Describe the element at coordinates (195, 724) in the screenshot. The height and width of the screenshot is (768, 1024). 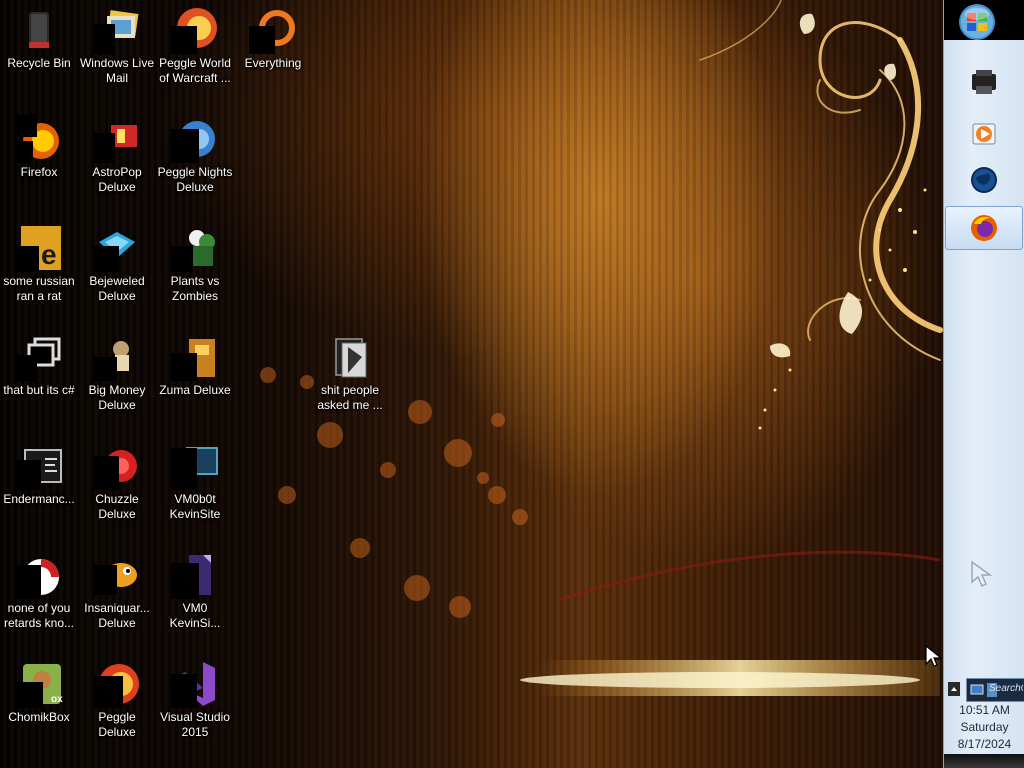
I see `desktop-icon-label: Visual Studio 2015` at that location.